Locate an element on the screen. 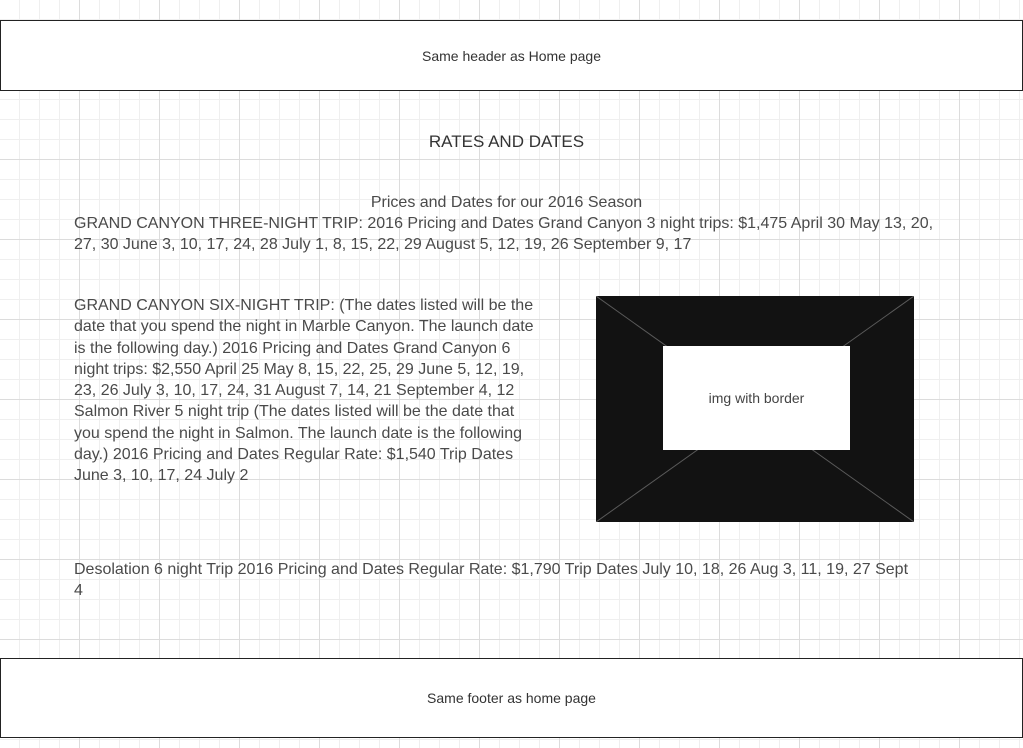 The height and width of the screenshot is (748, 1023). image-placeholder-label: img with border is located at coordinates (756, 398).